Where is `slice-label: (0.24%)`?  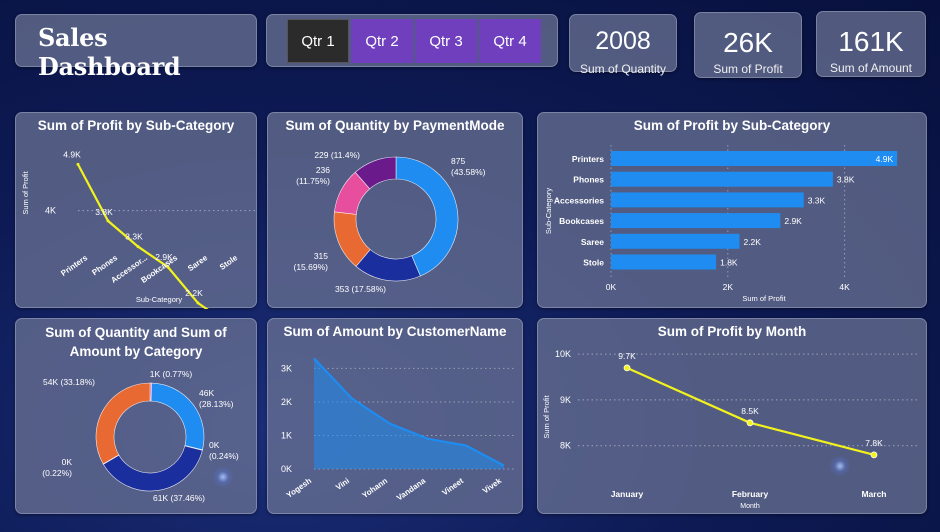
slice-label: (0.24%) is located at coordinates (224, 456).